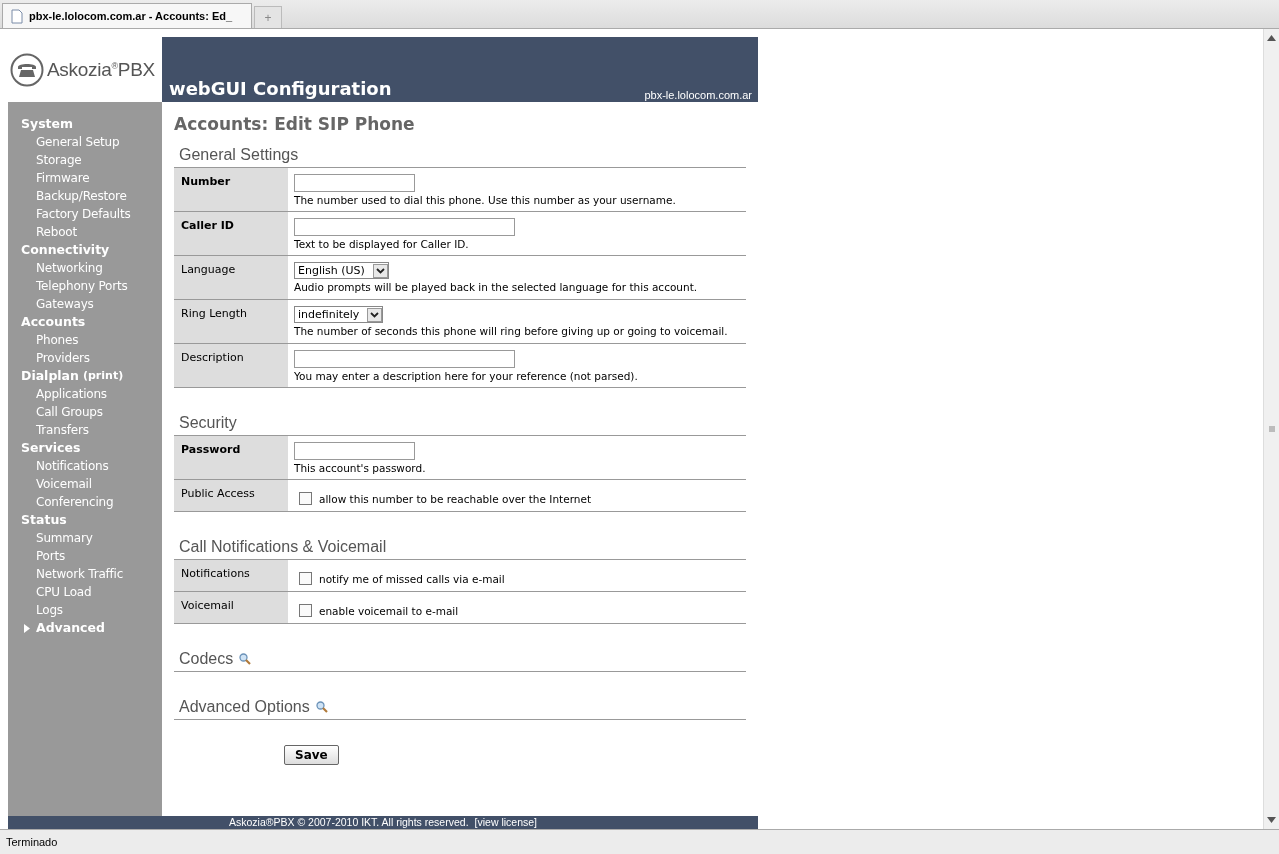 The image size is (1279, 854). Describe the element at coordinates (268, 17) in the screenshot. I see `new-tab-button: +` at that location.